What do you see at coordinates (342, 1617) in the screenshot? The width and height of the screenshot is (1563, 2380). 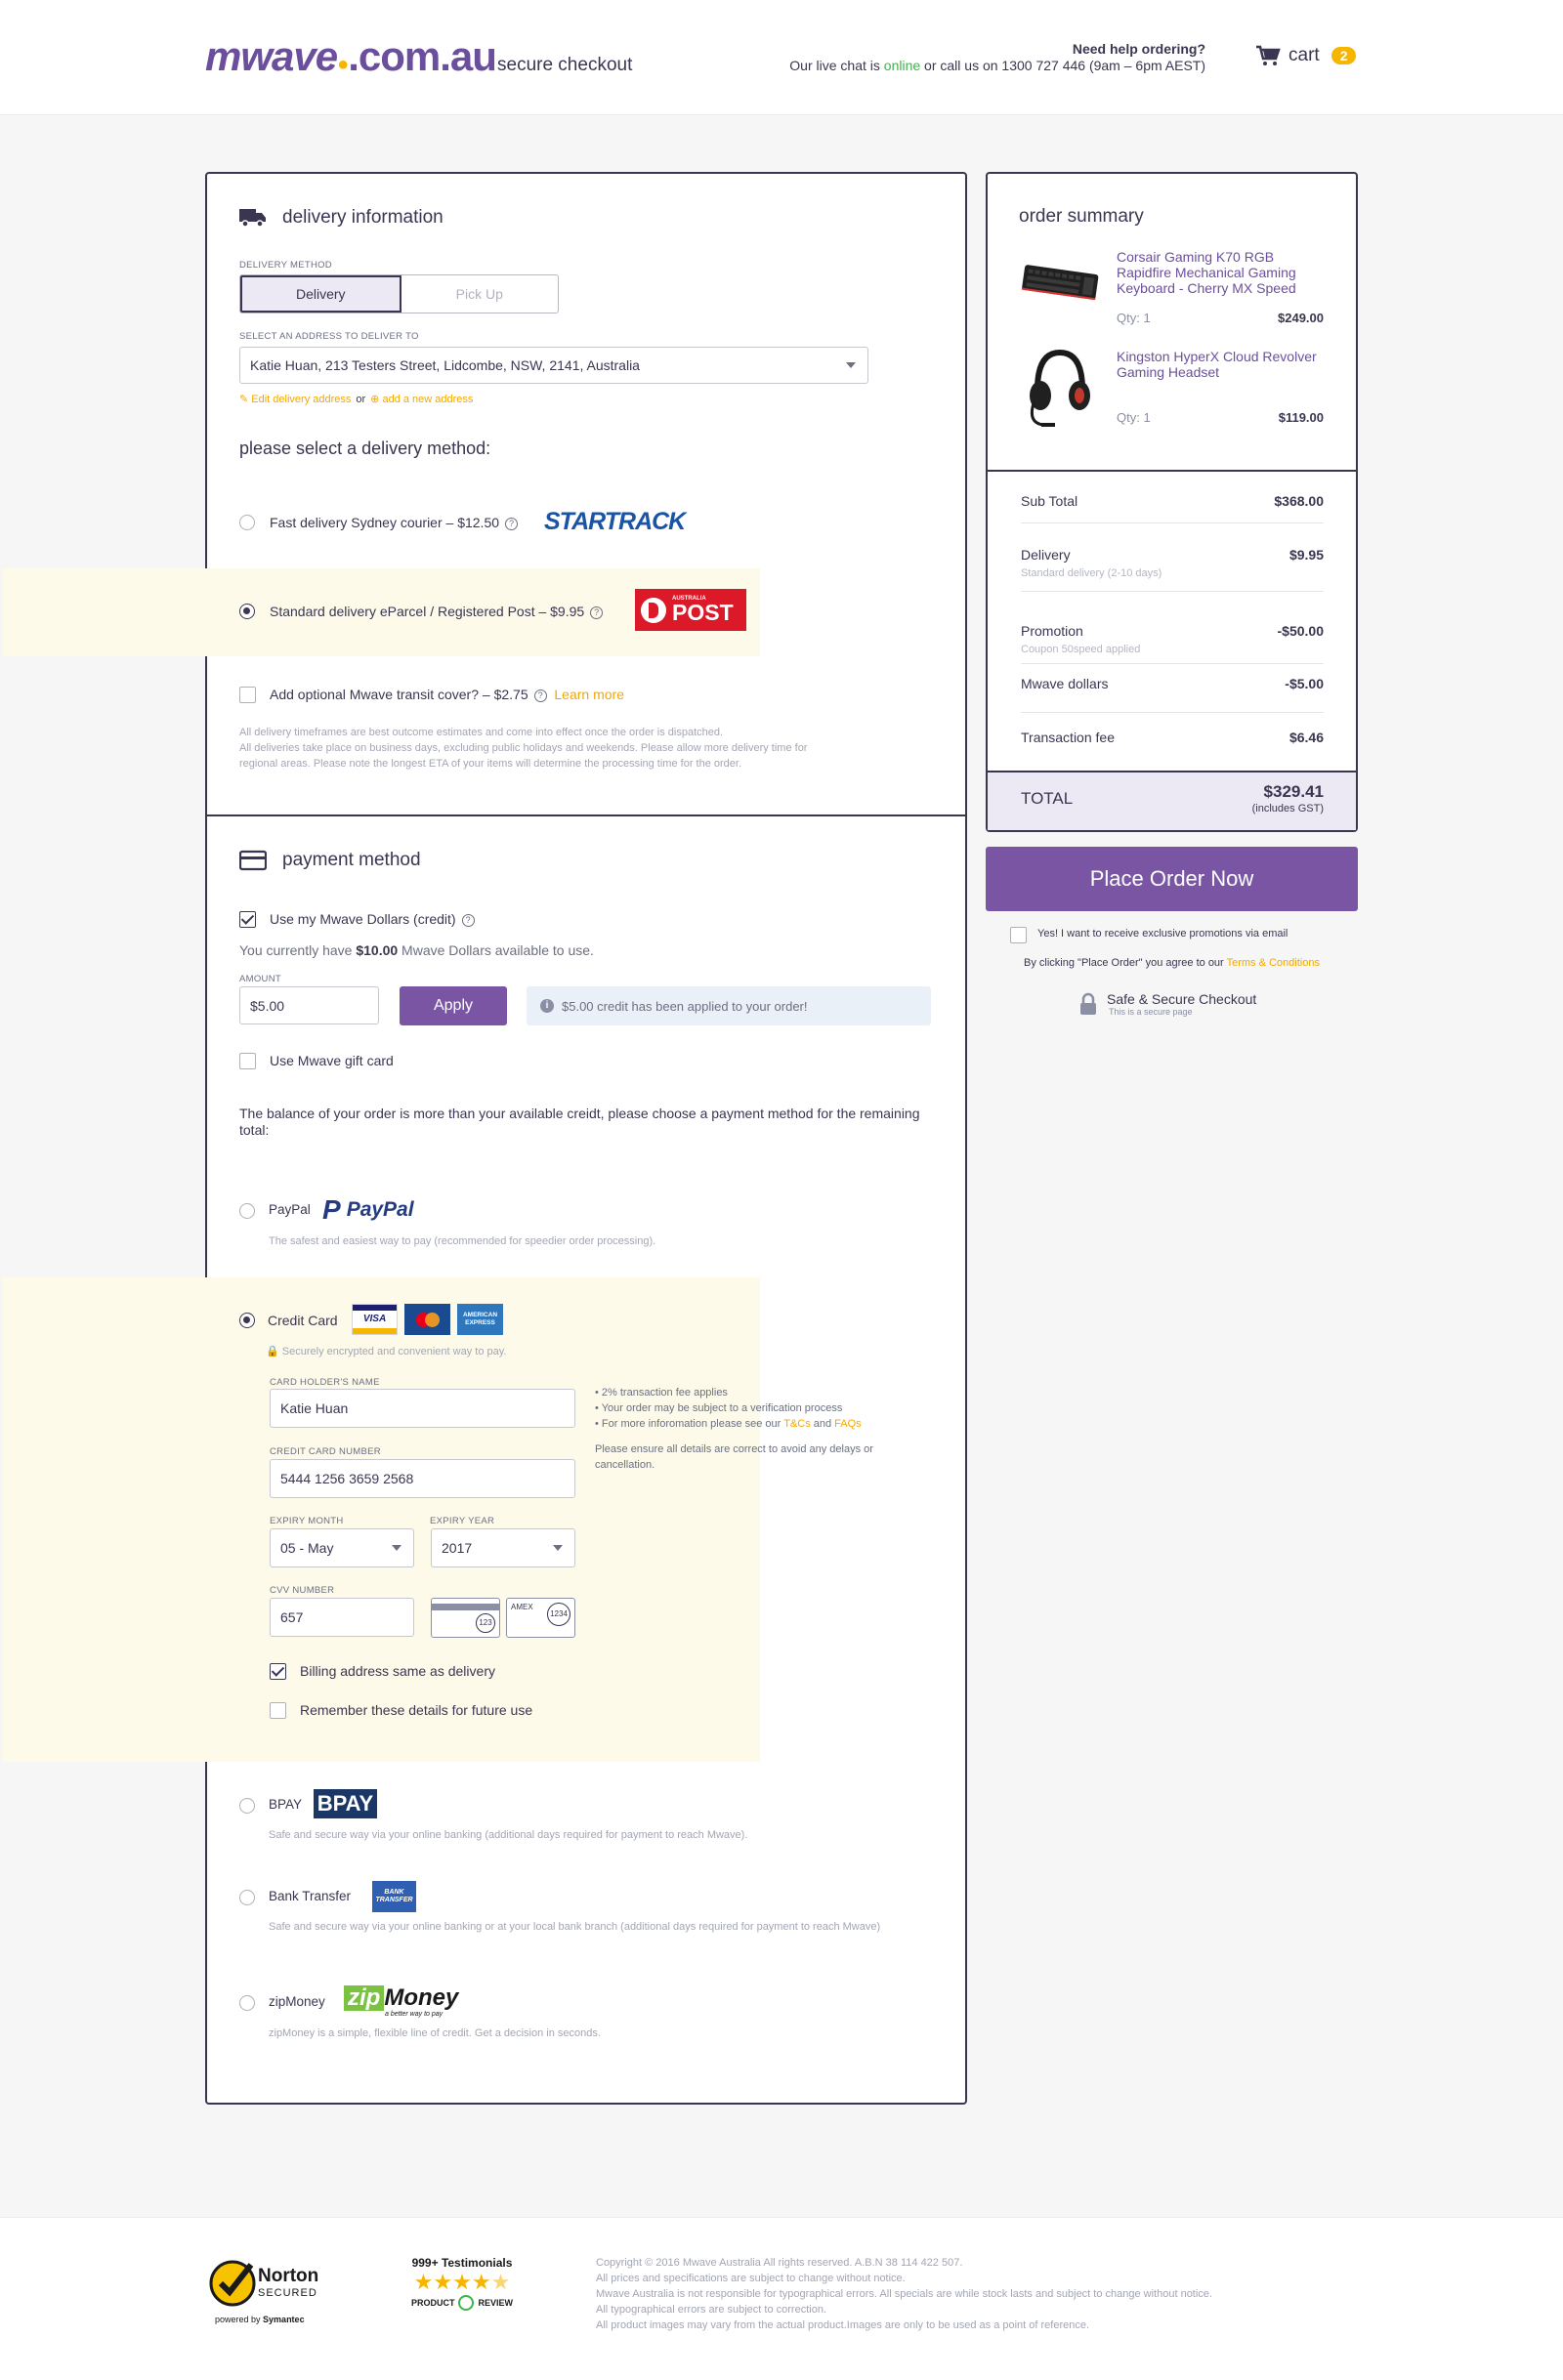 I see `cvv-input: 657` at bounding box center [342, 1617].